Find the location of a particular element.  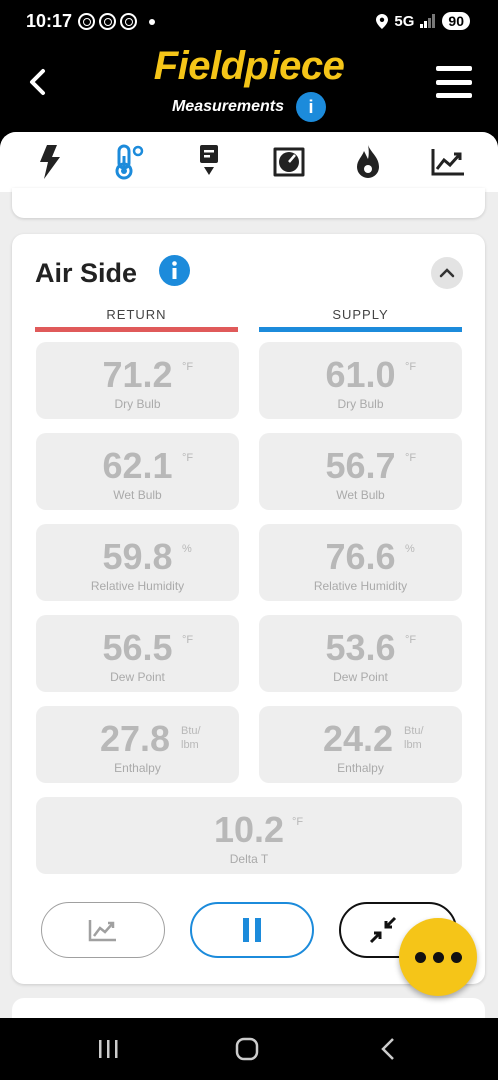

return-column-header: RETURN is located at coordinates (136, 314).